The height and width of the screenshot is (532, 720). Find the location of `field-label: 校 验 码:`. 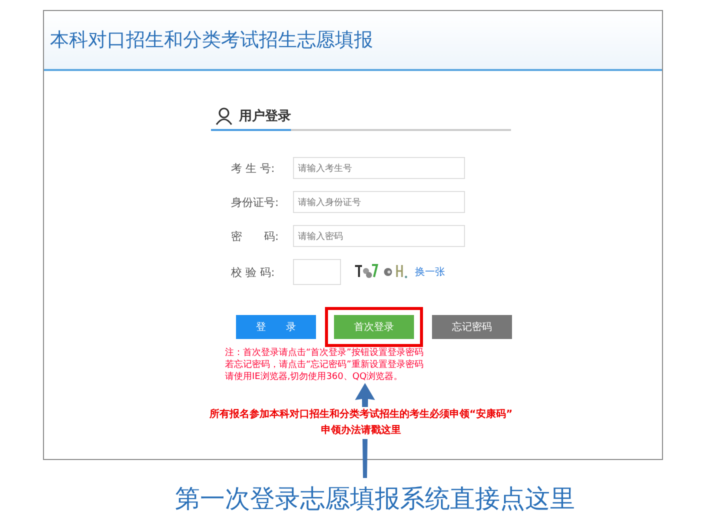

field-label: 校 验 码: is located at coordinates (253, 272).